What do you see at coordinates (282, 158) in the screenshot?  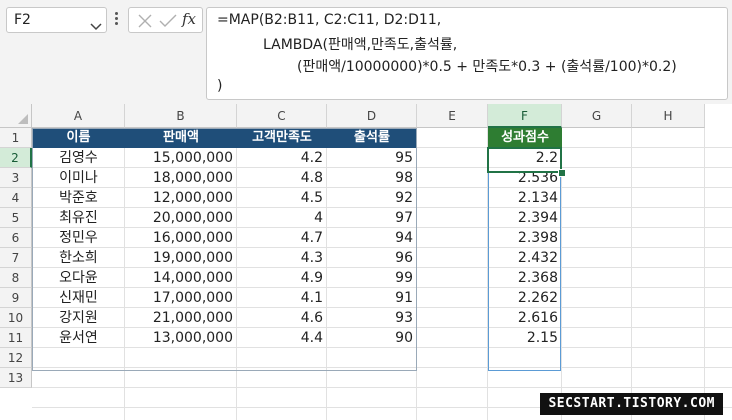 I see `table-cell: 4.2` at bounding box center [282, 158].